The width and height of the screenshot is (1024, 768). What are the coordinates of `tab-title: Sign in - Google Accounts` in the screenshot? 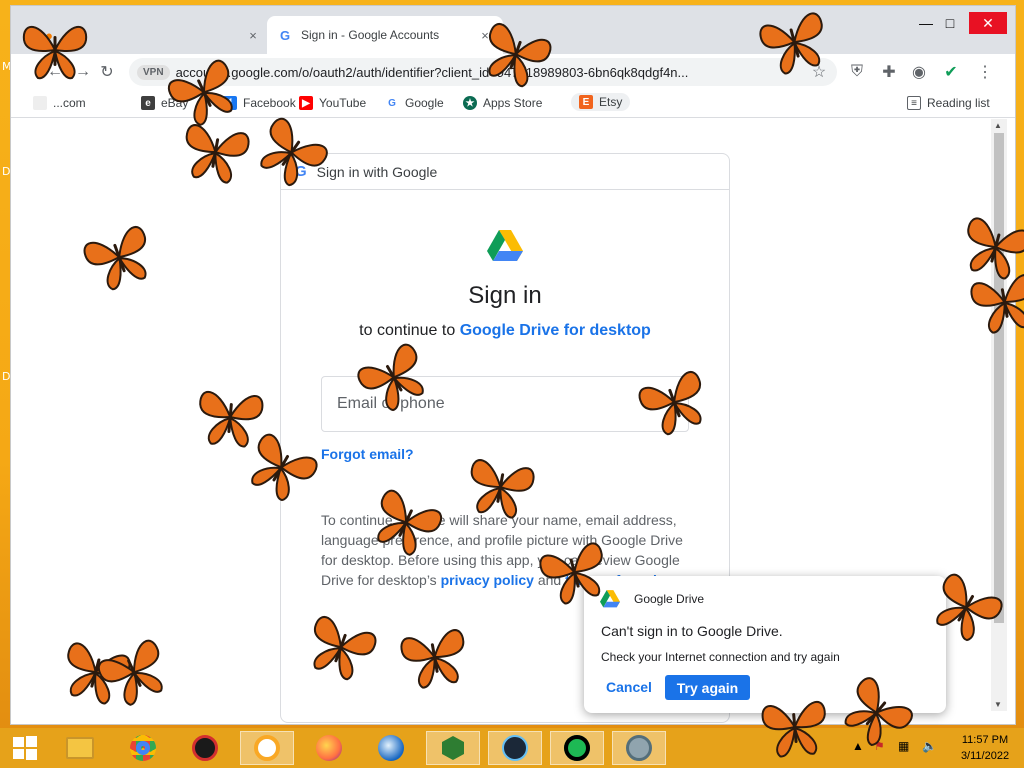 It's located at (370, 35).